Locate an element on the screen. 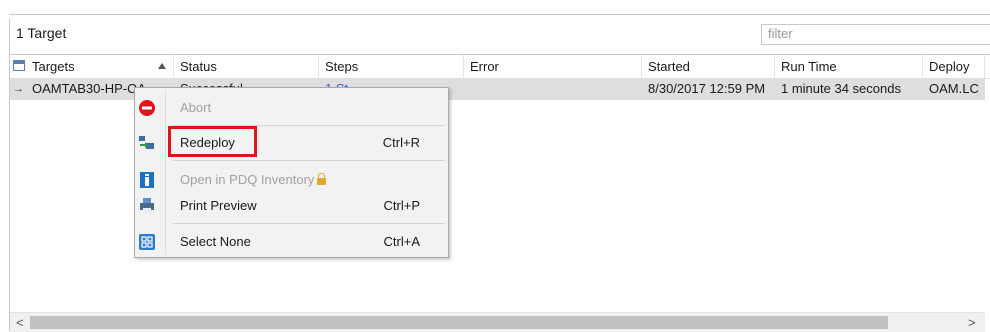 The width and height of the screenshot is (990, 332). filter-input: filter is located at coordinates (875, 34).